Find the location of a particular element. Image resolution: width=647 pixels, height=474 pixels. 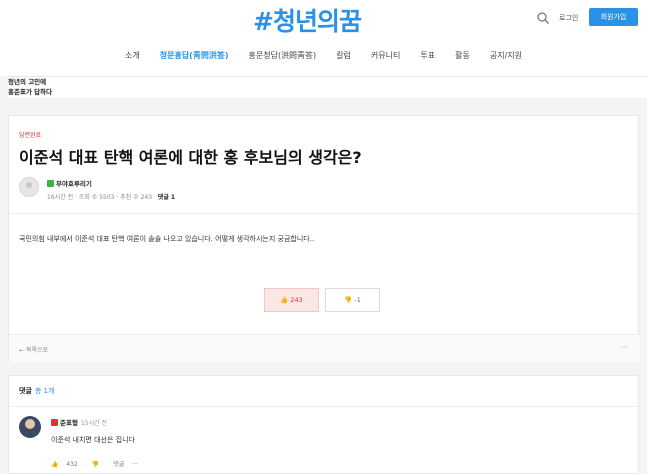

author-name: 무야호루리기 is located at coordinates (69, 183).